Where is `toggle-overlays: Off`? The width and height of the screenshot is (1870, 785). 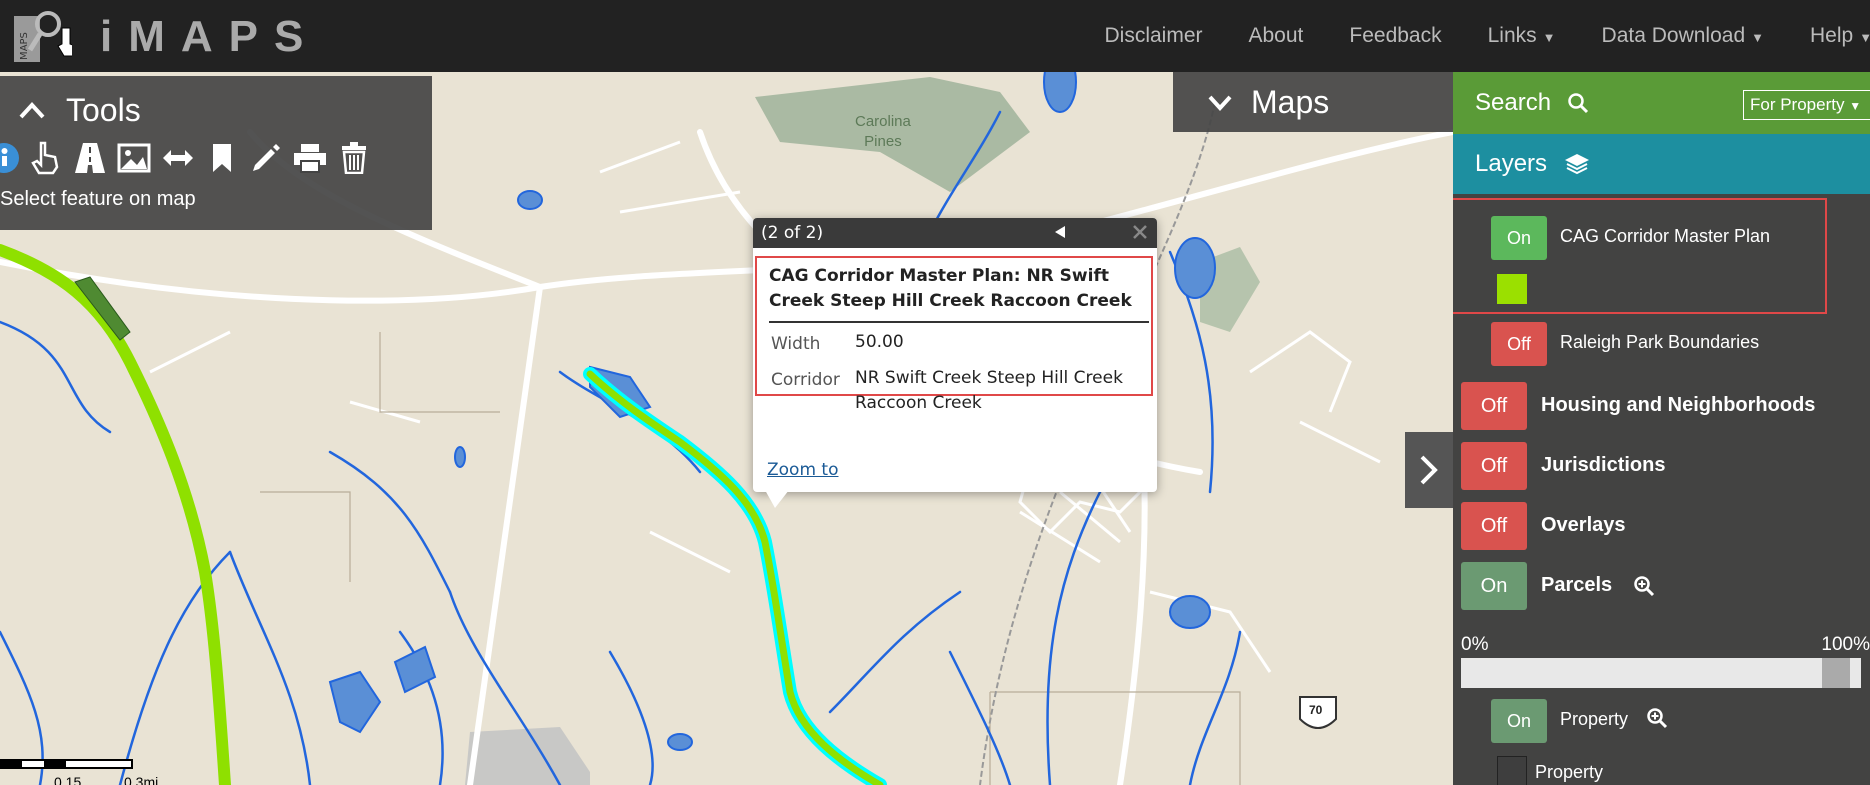
toggle-overlays: Off is located at coordinates (1494, 526).